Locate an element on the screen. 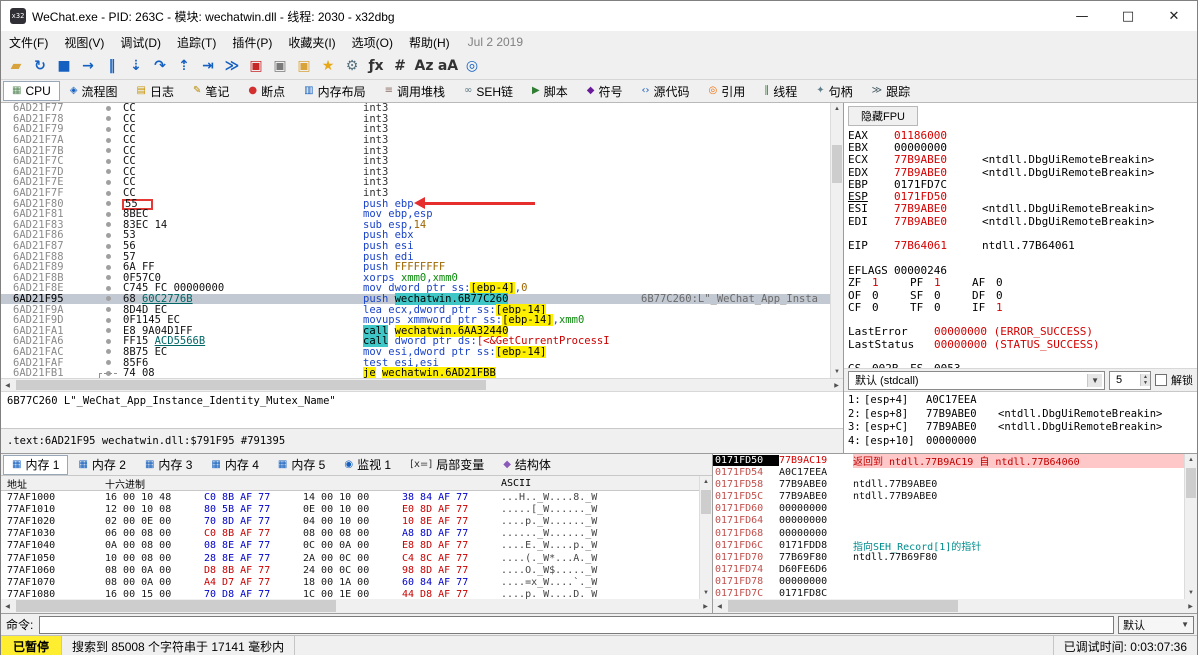 The width and height of the screenshot is (1198, 655). register-row: CF 0 TF 0 IF 1 is located at coordinates (1022, 307).